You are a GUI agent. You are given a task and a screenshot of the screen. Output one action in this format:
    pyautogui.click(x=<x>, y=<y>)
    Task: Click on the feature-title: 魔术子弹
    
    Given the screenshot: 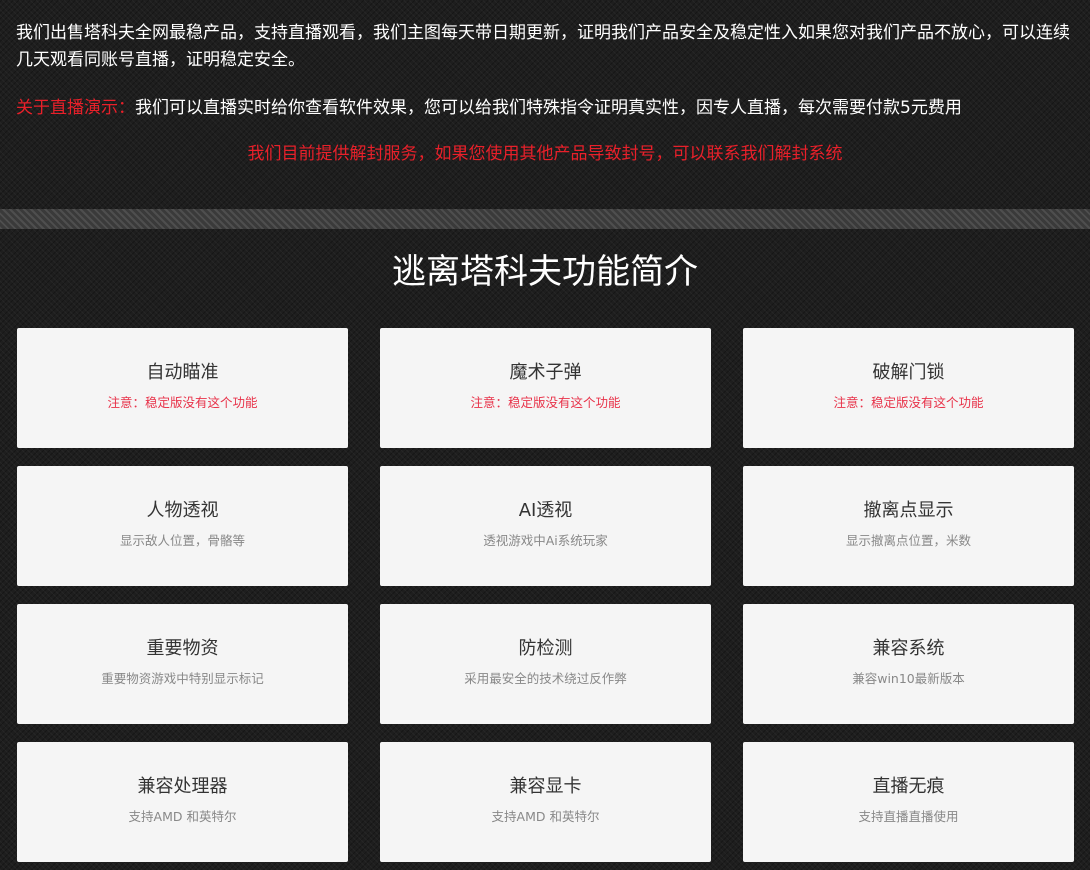 What is the action you would take?
    pyautogui.click(x=545, y=372)
    